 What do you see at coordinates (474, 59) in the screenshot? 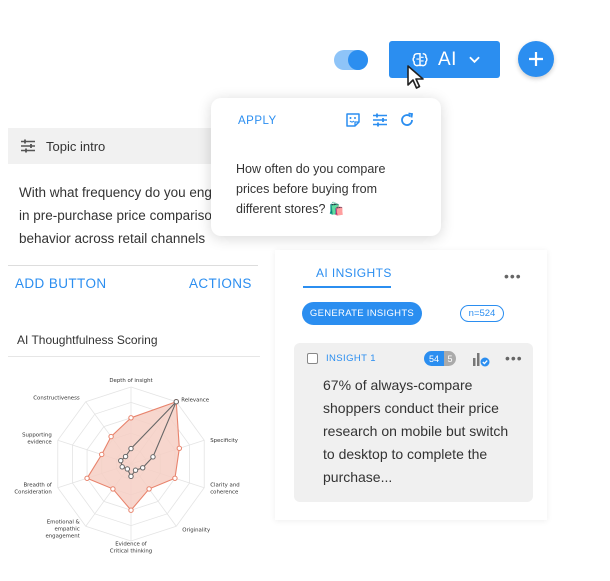
I see `chevron-down-icon` at bounding box center [474, 59].